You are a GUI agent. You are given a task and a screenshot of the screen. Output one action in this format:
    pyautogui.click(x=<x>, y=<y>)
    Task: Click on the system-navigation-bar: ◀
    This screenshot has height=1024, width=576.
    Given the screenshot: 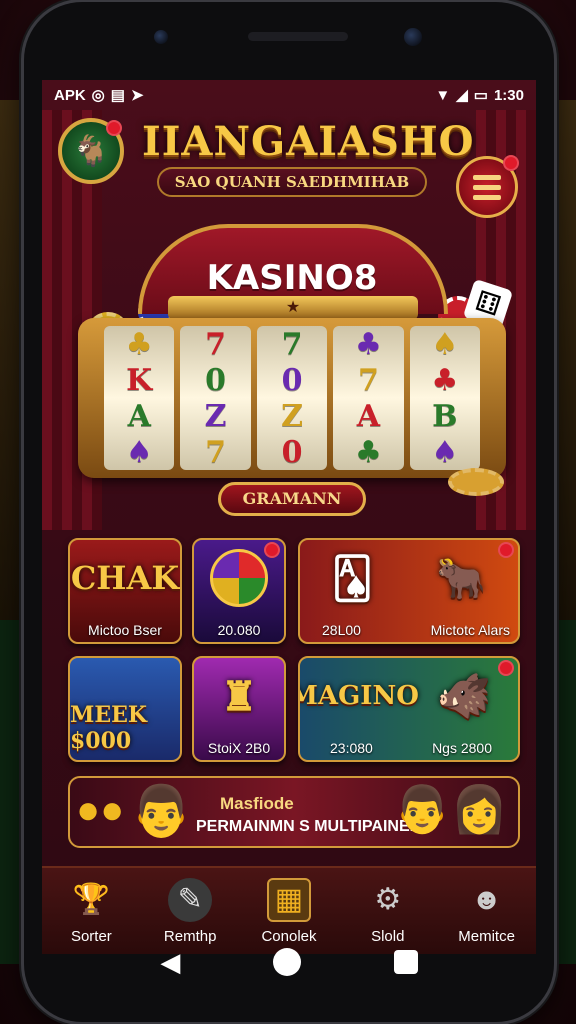 What is the action you would take?
    pyautogui.click(x=289, y=962)
    